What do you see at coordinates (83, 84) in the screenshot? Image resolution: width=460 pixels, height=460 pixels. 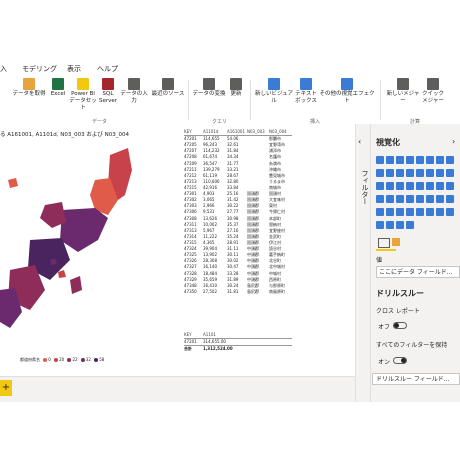 I see `powerbi-dataset-icon` at bounding box center [83, 84].